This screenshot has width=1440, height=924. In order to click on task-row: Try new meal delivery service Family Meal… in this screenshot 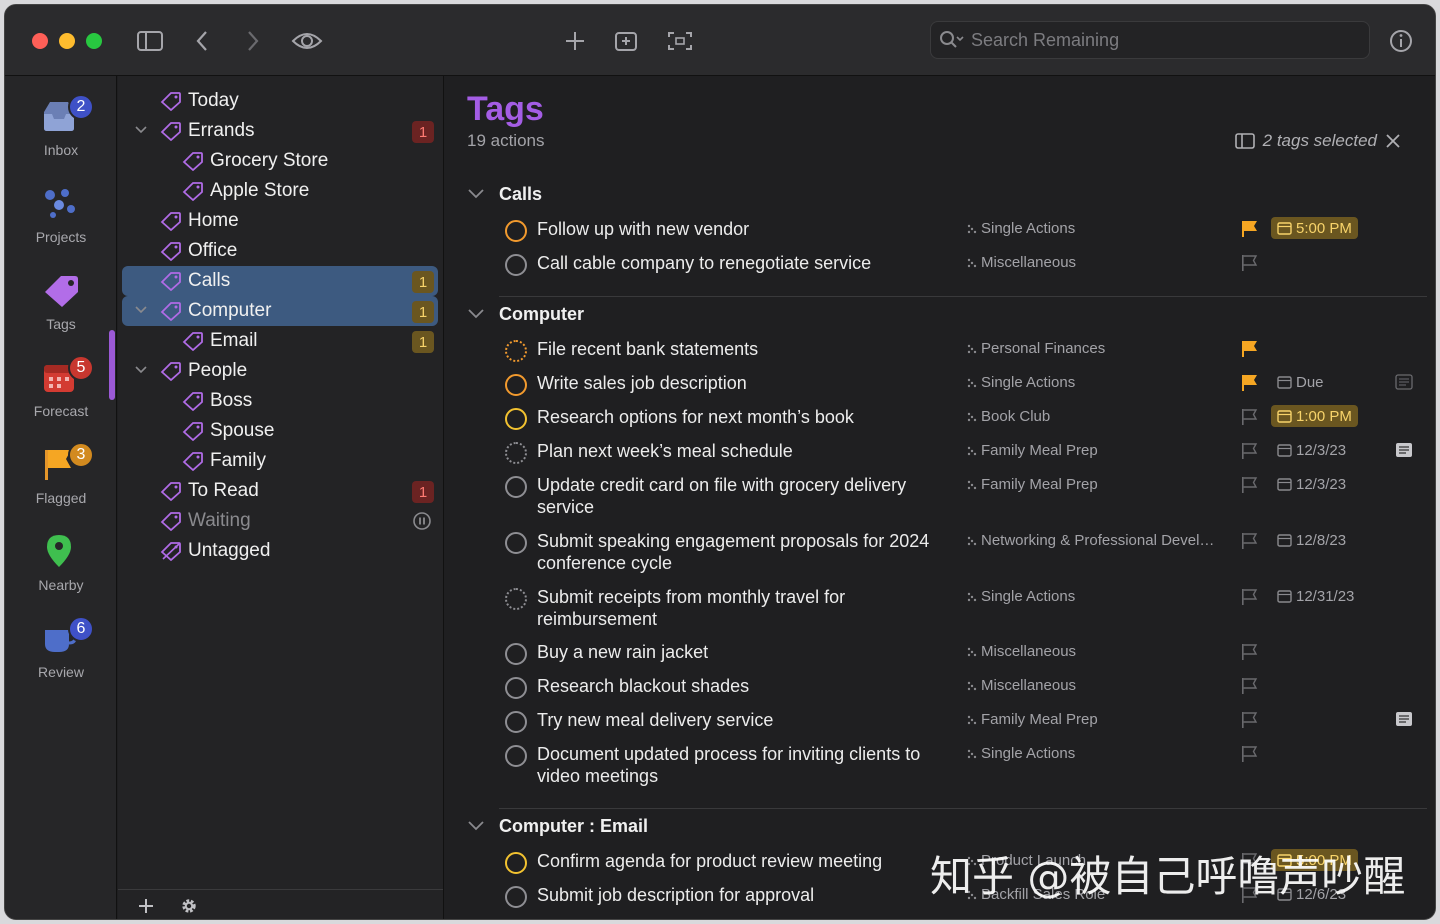, I will do `click(940, 722)`.